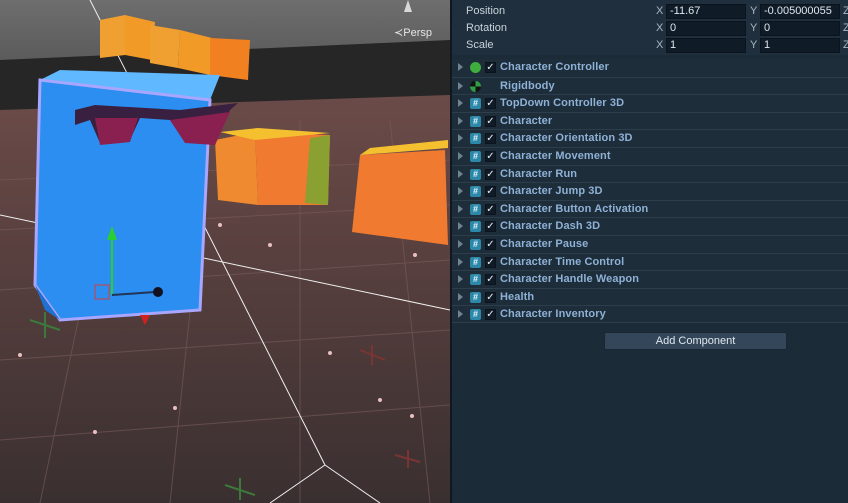  Describe the element at coordinates (539, 173) in the screenshot. I see `component-name: Character Run` at that location.